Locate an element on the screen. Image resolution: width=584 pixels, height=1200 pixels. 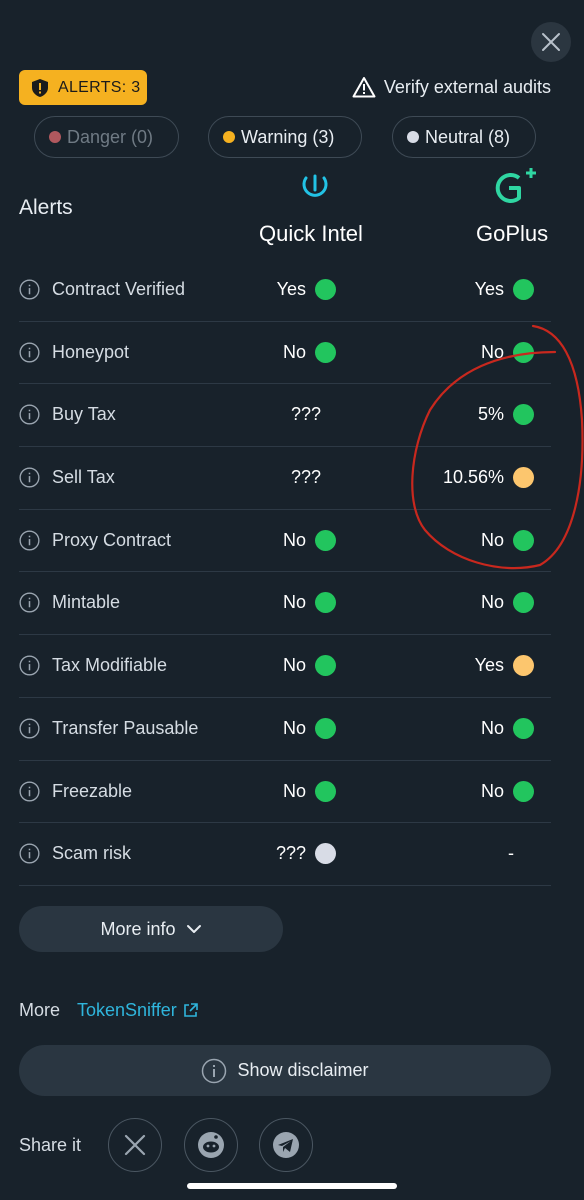
goplus-value: 10.56% is located at coordinates (488, 478).